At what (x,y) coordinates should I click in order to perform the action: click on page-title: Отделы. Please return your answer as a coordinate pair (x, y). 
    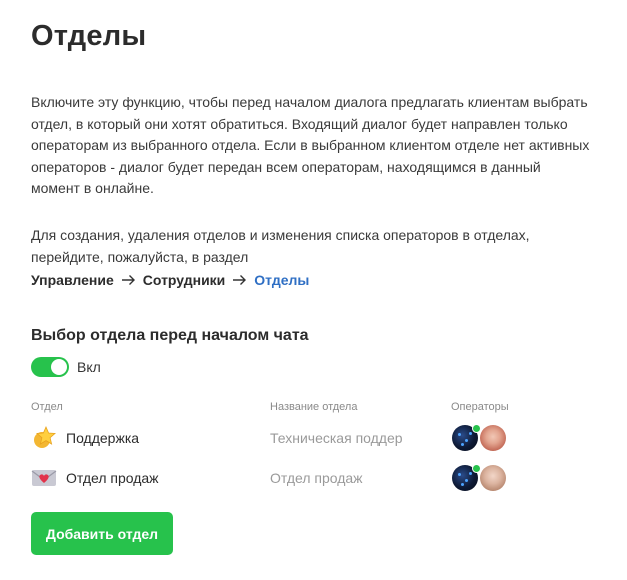
    Looking at the image, I should click on (89, 36).